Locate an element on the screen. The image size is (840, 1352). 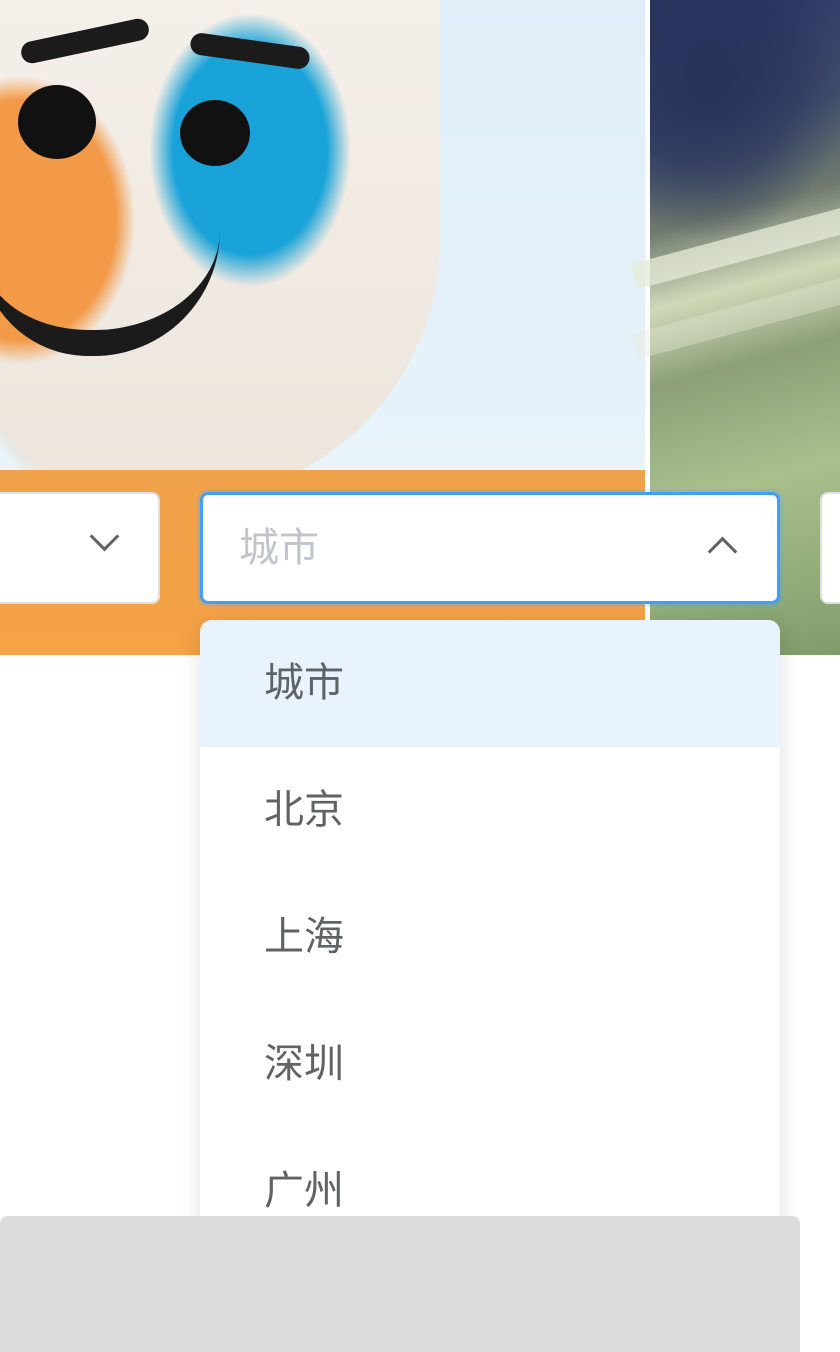
dropdown-option-beijing: 北京 is located at coordinates (490, 810).